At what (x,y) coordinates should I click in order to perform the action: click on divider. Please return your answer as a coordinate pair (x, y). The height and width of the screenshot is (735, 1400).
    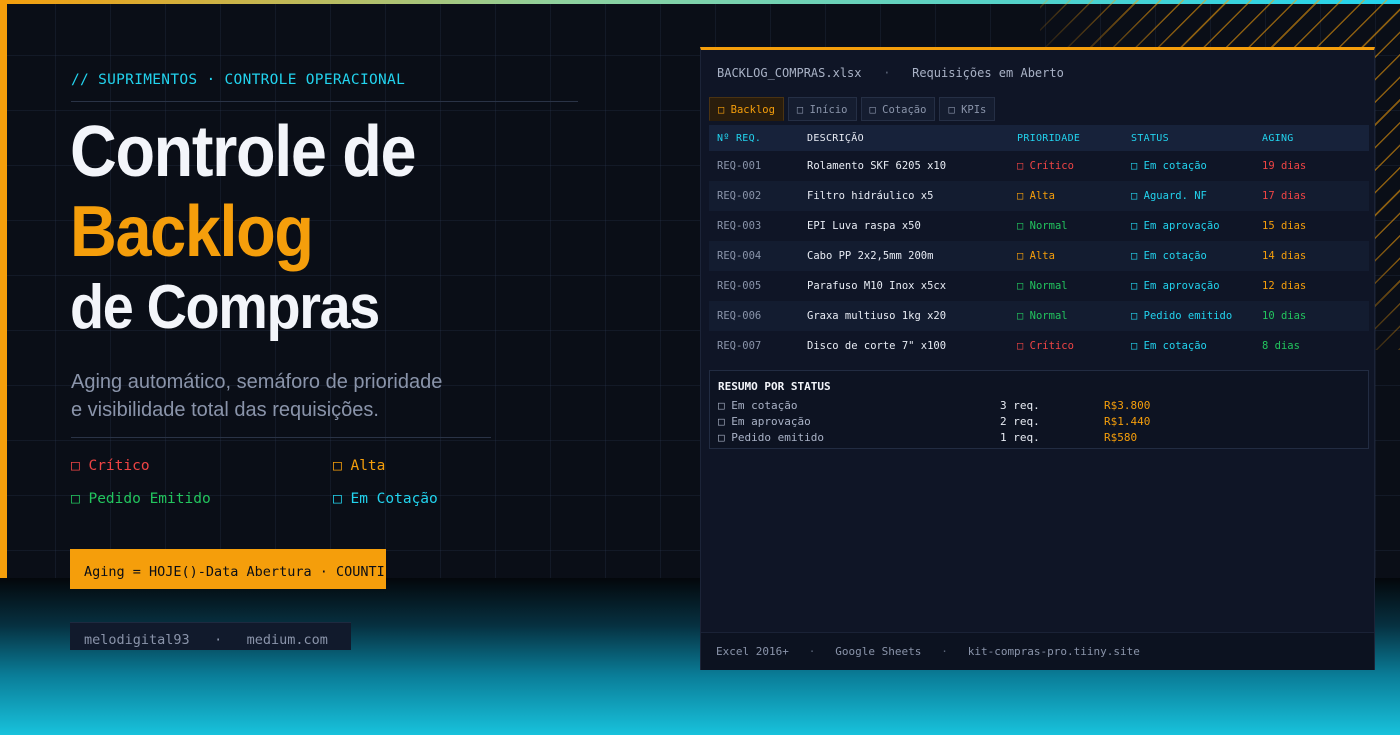
    Looking at the image, I should click on (281, 437).